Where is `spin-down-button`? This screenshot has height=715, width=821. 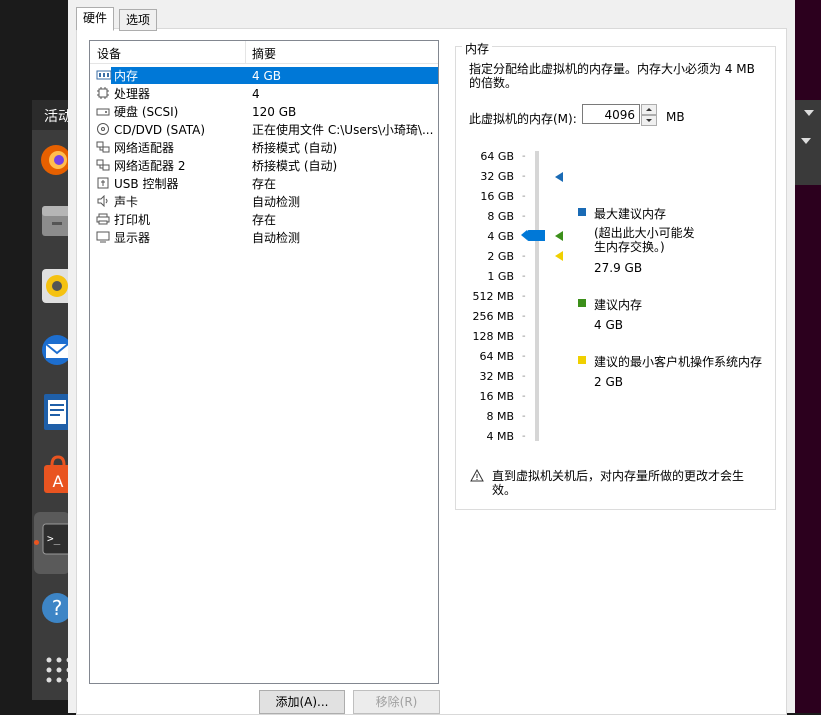
spin-down-button is located at coordinates (649, 120).